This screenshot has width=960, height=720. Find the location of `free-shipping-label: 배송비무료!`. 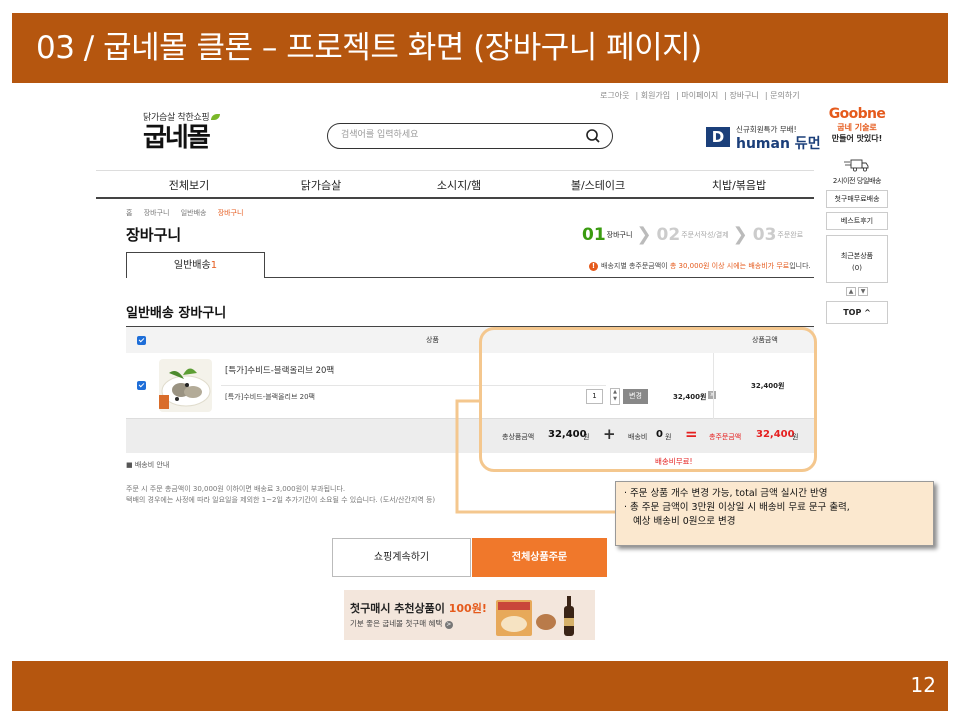

free-shipping-label: 배송비무료! is located at coordinates (674, 461).